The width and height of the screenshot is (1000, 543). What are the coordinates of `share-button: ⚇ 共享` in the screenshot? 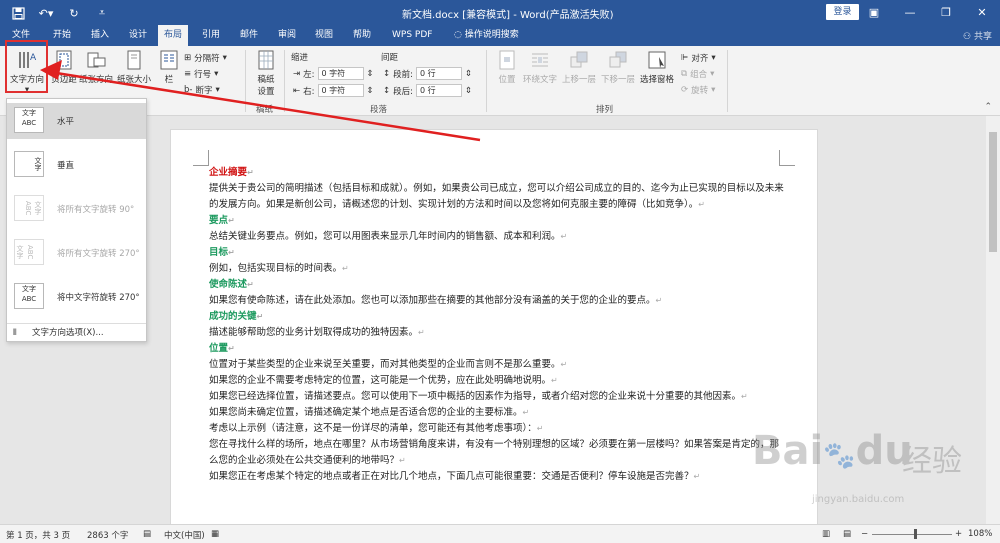 It's located at (977, 35).